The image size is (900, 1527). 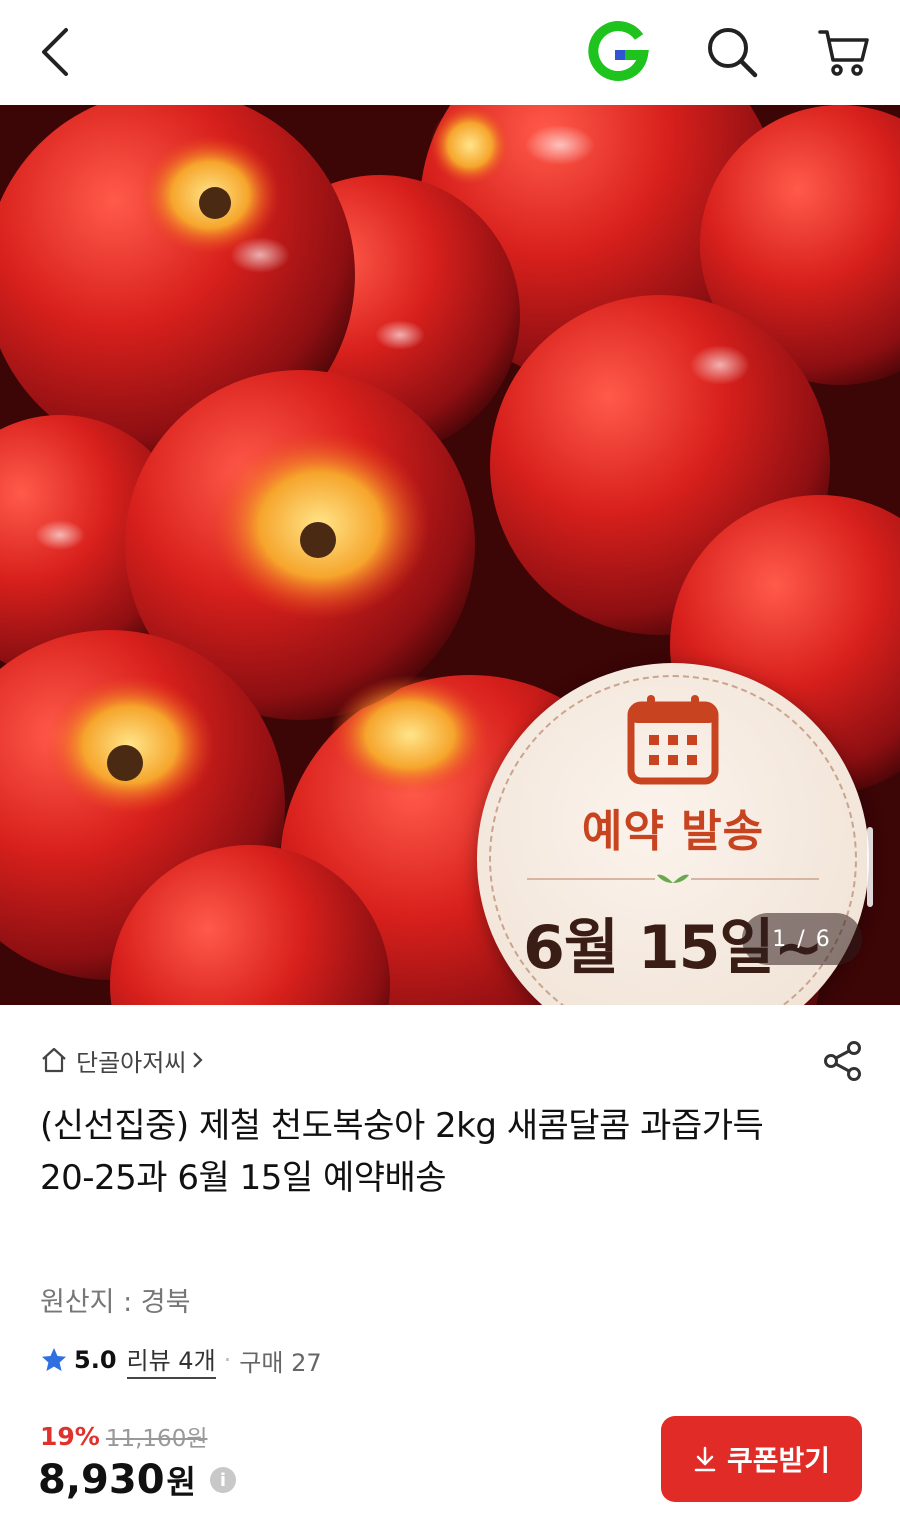 What do you see at coordinates (198, 1060) in the screenshot?
I see `chevron-right-icon` at bounding box center [198, 1060].